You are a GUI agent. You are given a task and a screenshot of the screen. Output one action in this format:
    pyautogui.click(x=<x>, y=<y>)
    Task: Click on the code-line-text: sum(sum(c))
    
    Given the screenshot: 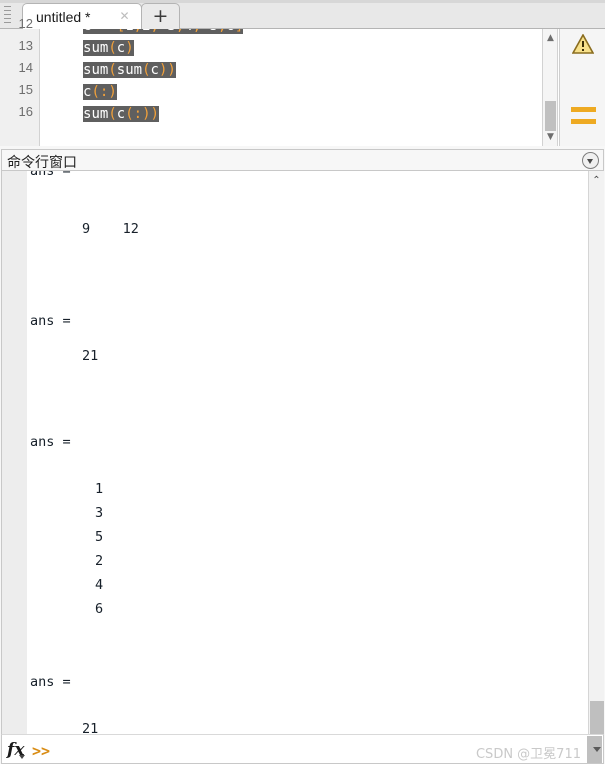 What is the action you would take?
    pyautogui.click(x=129, y=70)
    